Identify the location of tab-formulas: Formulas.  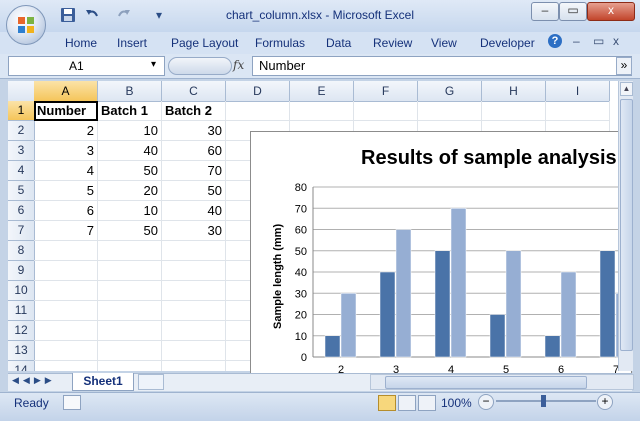
(280, 43).